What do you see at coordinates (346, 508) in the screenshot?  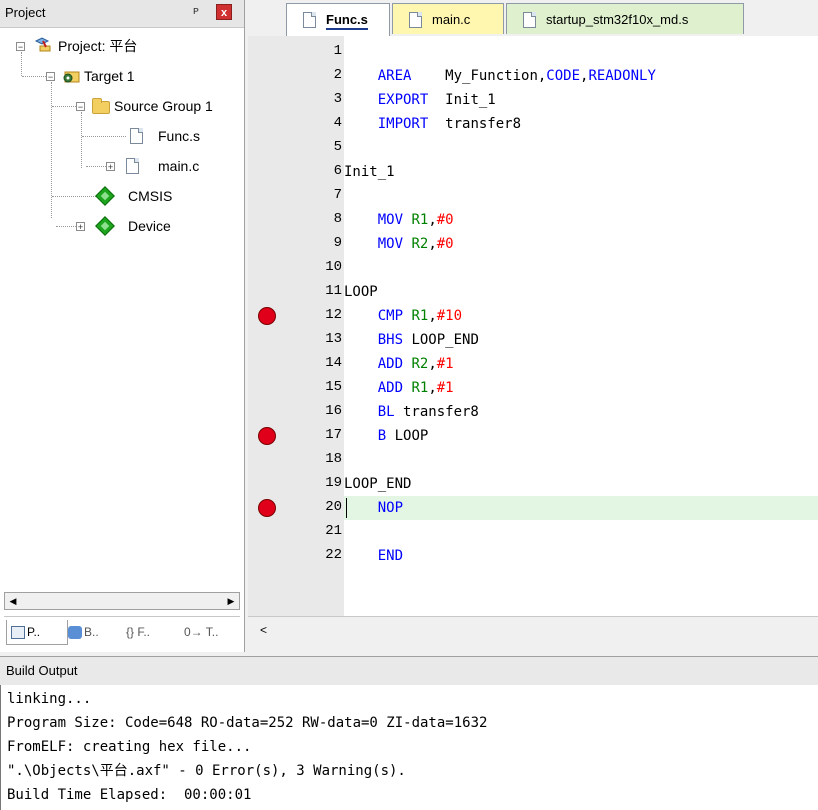 I see `text-caret` at bounding box center [346, 508].